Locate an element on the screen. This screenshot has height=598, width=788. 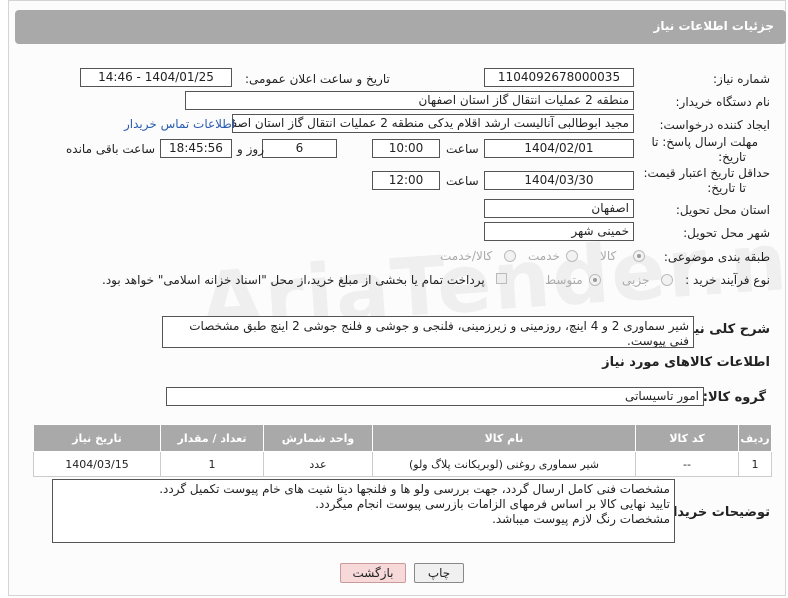
col-row-header: ردیف is located at coordinates (755, 438).